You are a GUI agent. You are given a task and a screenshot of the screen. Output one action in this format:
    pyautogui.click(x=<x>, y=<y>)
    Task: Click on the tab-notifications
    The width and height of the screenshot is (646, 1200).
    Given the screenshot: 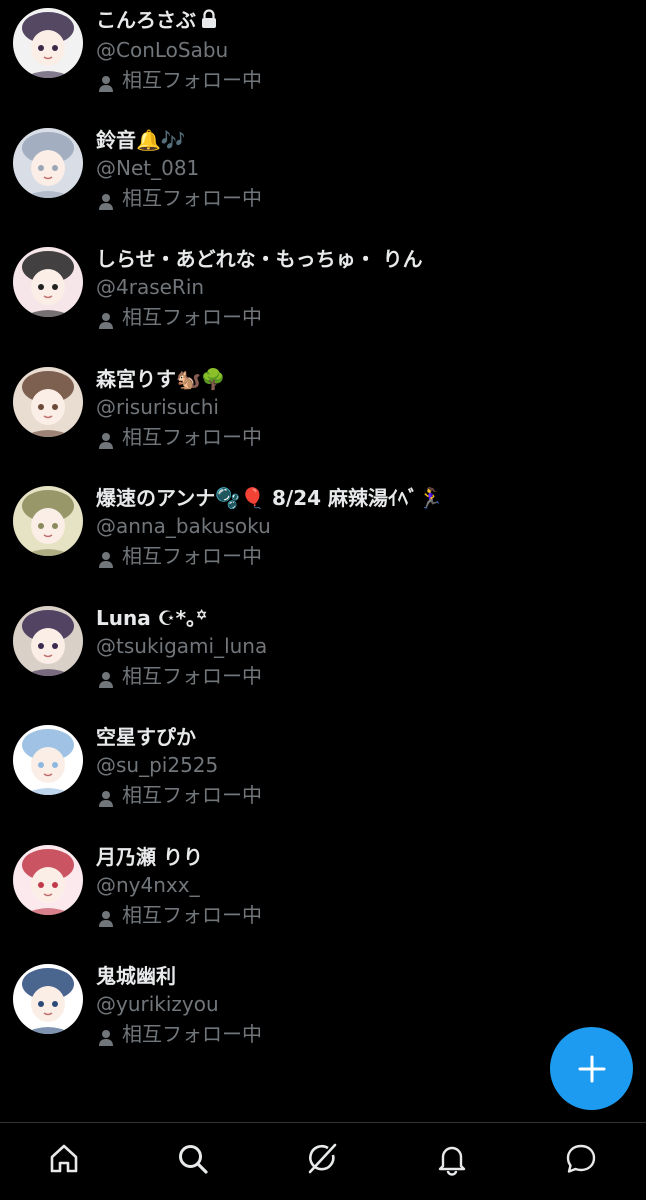 What is the action you would take?
    pyautogui.click(x=452, y=1159)
    